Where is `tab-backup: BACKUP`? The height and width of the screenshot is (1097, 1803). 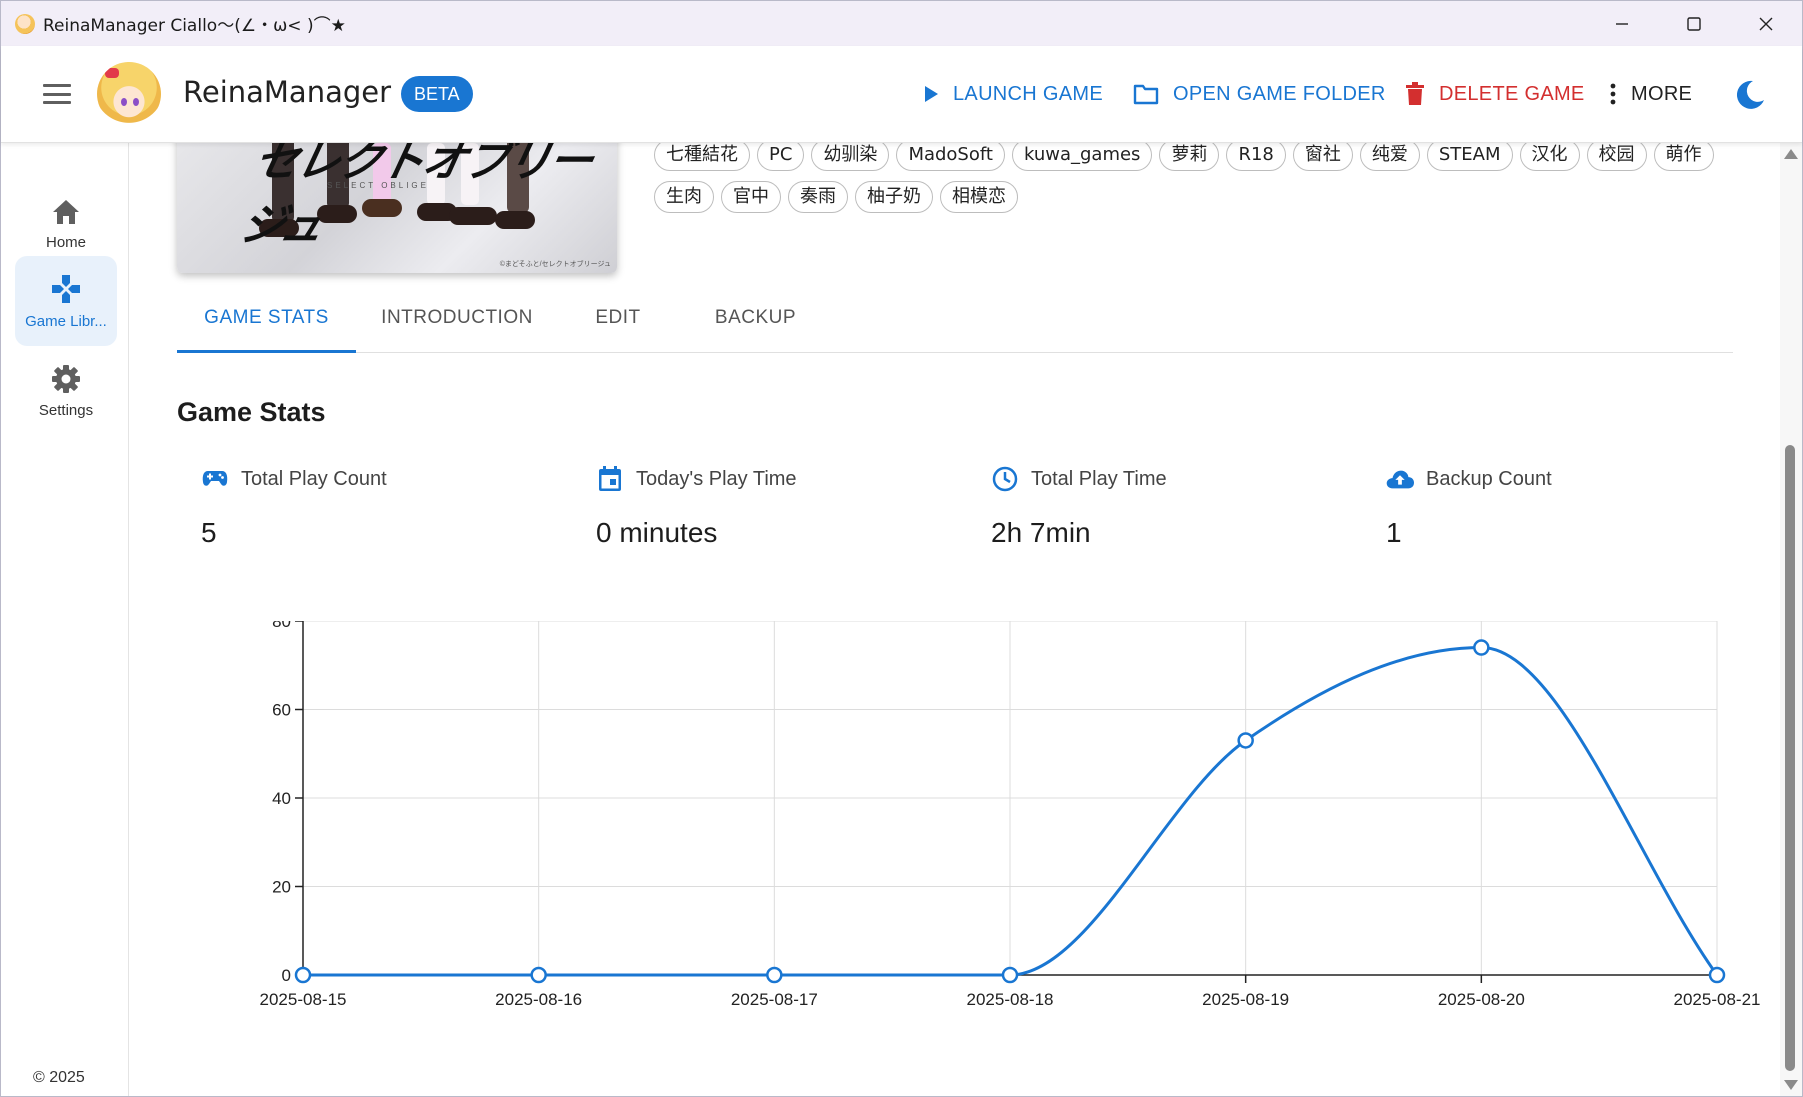 tab-backup: BACKUP is located at coordinates (755, 318).